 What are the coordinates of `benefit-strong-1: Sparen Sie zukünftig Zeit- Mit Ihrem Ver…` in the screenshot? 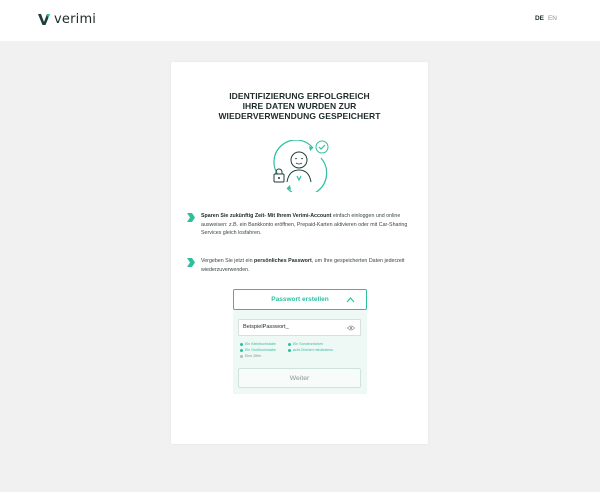 It's located at (266, 216).